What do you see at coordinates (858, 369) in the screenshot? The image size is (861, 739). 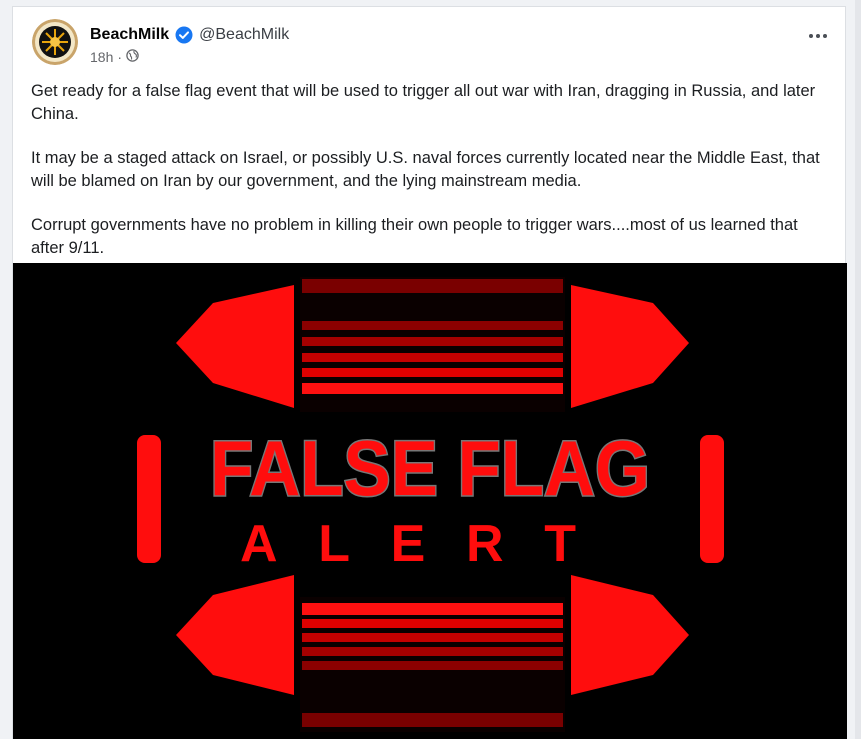 I see `page-edge` at bounding box center [858, 369].